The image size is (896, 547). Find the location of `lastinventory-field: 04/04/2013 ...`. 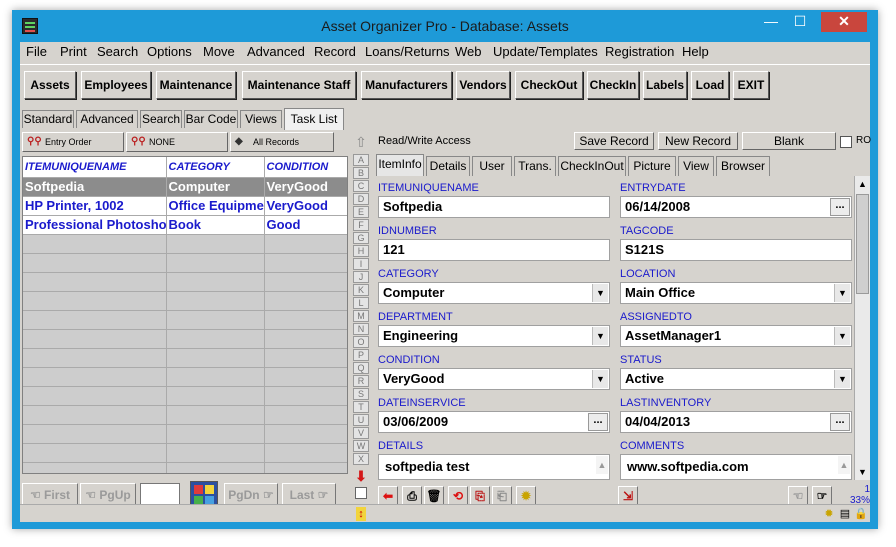

lastinventory-field: 04/04/2013 ... is located at coordinates (736, 422).